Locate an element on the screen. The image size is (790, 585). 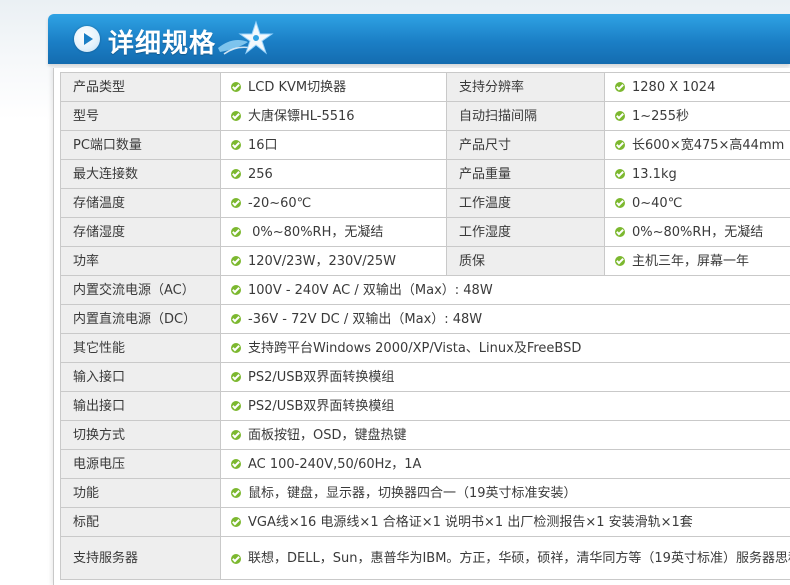
section-header: 详细规格 is located at coordinates (419, 39).